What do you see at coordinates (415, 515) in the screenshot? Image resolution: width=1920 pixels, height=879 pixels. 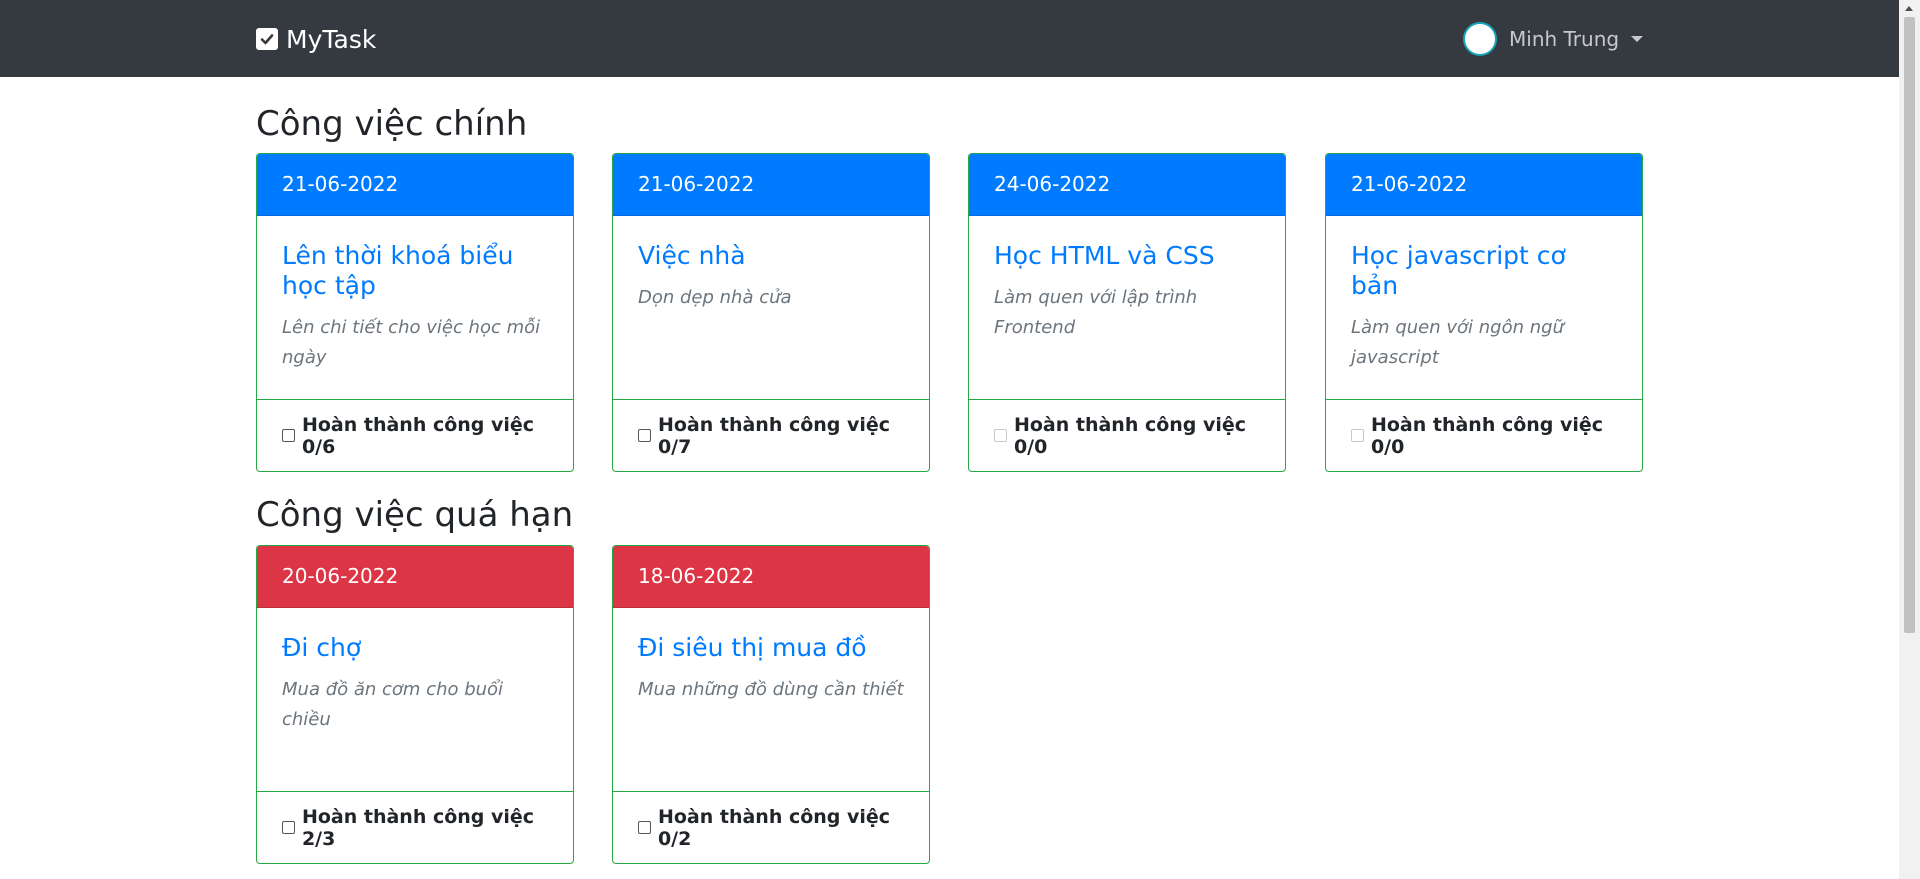 I see `section-title-overdue: Công việc quá hạn` at bounding box center [415, 515].